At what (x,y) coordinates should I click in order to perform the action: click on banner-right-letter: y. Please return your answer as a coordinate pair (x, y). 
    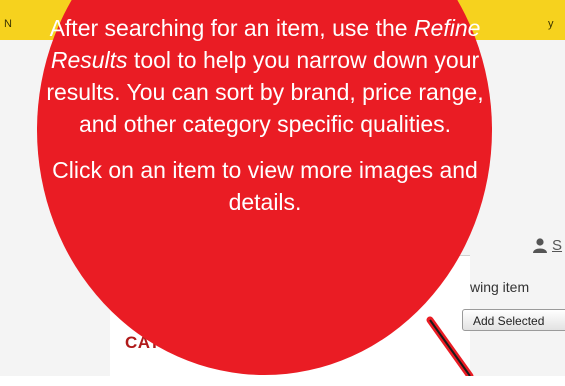
    Looking at the image, I should click on (551, 24).